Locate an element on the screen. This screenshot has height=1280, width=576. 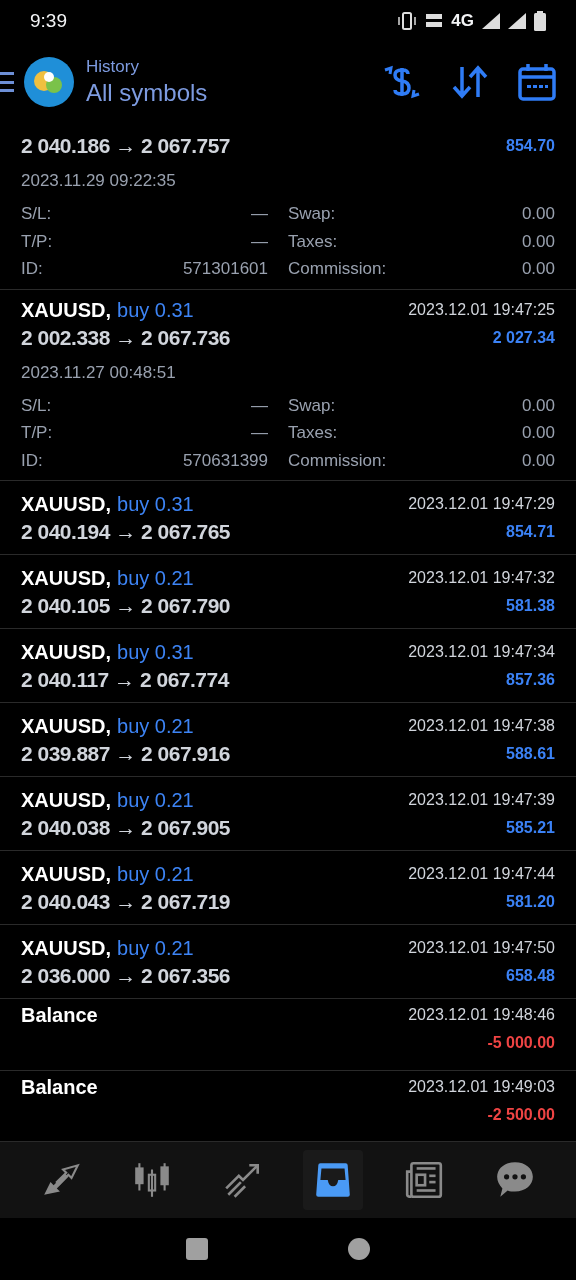
close-time: 2023.12.01 19:47:34 is located at coordinates (481, 651).